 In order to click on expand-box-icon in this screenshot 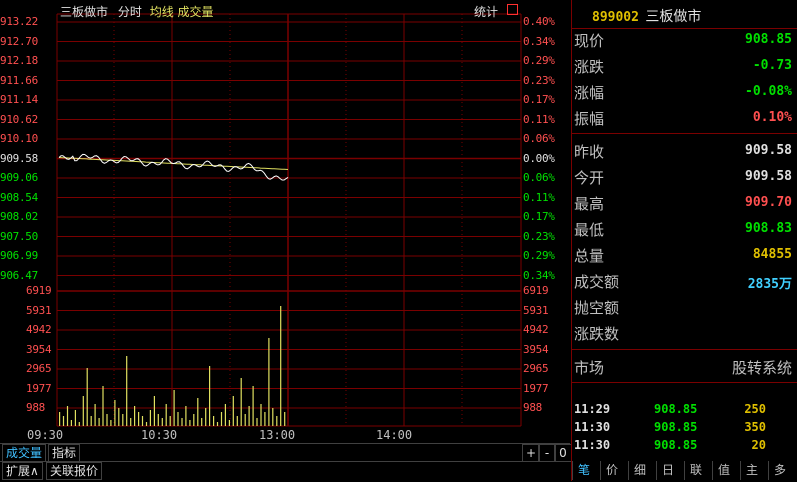, I will do `click(512, 9)`.